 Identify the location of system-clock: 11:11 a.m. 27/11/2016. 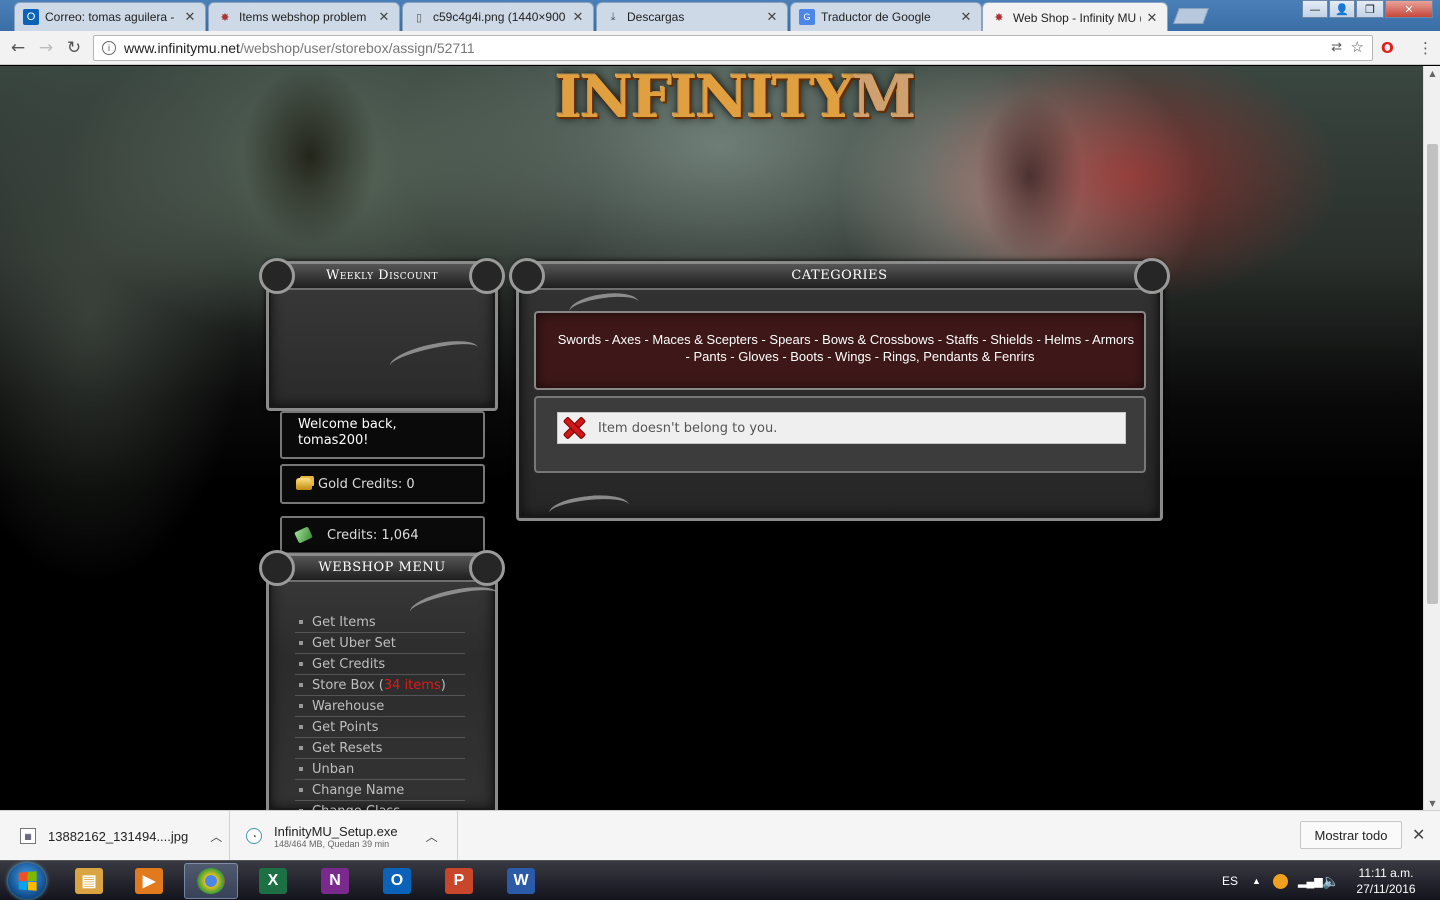
(1386, 881).